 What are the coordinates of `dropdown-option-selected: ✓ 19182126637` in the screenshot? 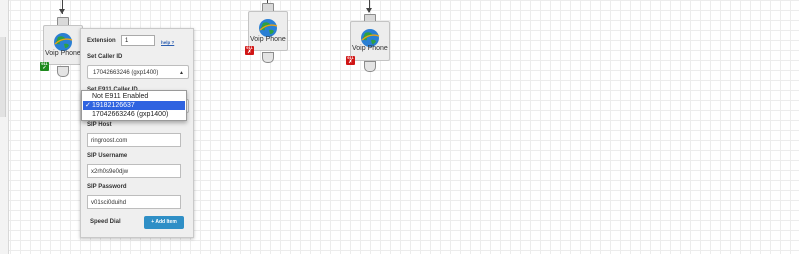 It's located at (134, 105).